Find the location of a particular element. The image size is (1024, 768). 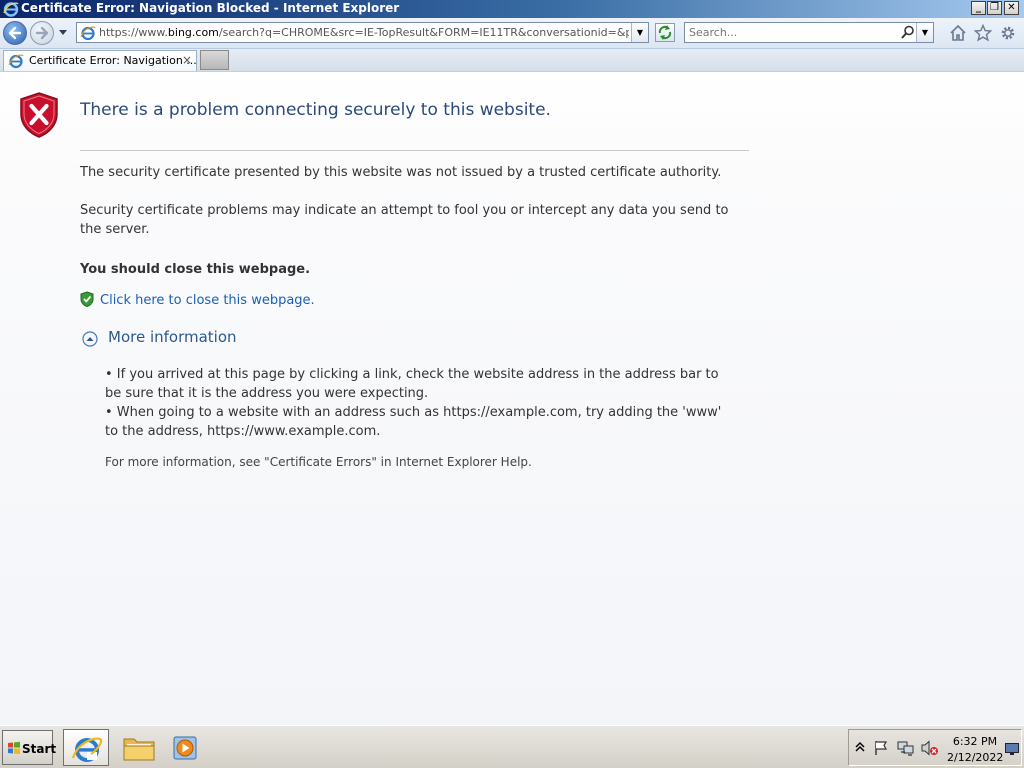

action-center-flag-icon is located at coordinates (881, 748).